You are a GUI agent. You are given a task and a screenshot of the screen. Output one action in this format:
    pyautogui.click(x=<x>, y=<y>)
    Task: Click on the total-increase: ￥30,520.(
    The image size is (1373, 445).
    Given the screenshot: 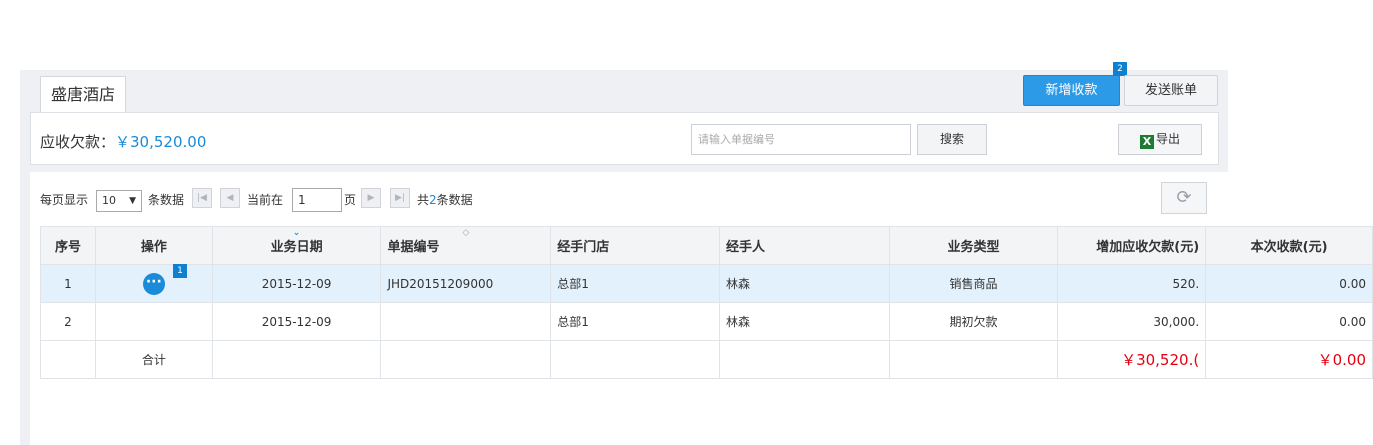 What is the action you would take?
    pyautogui.click(x=1132, y=359)
    